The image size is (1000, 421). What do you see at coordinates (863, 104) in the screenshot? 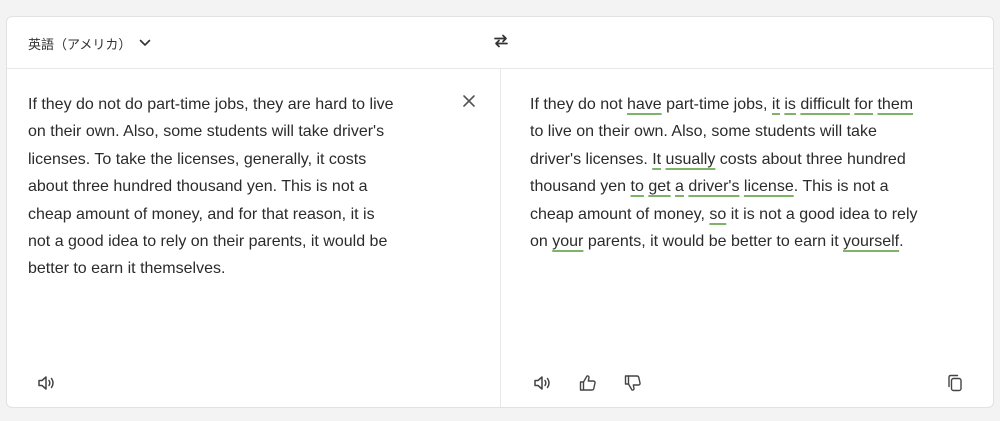
I see `suggested-edit: for` at bounding box center [863, 104].